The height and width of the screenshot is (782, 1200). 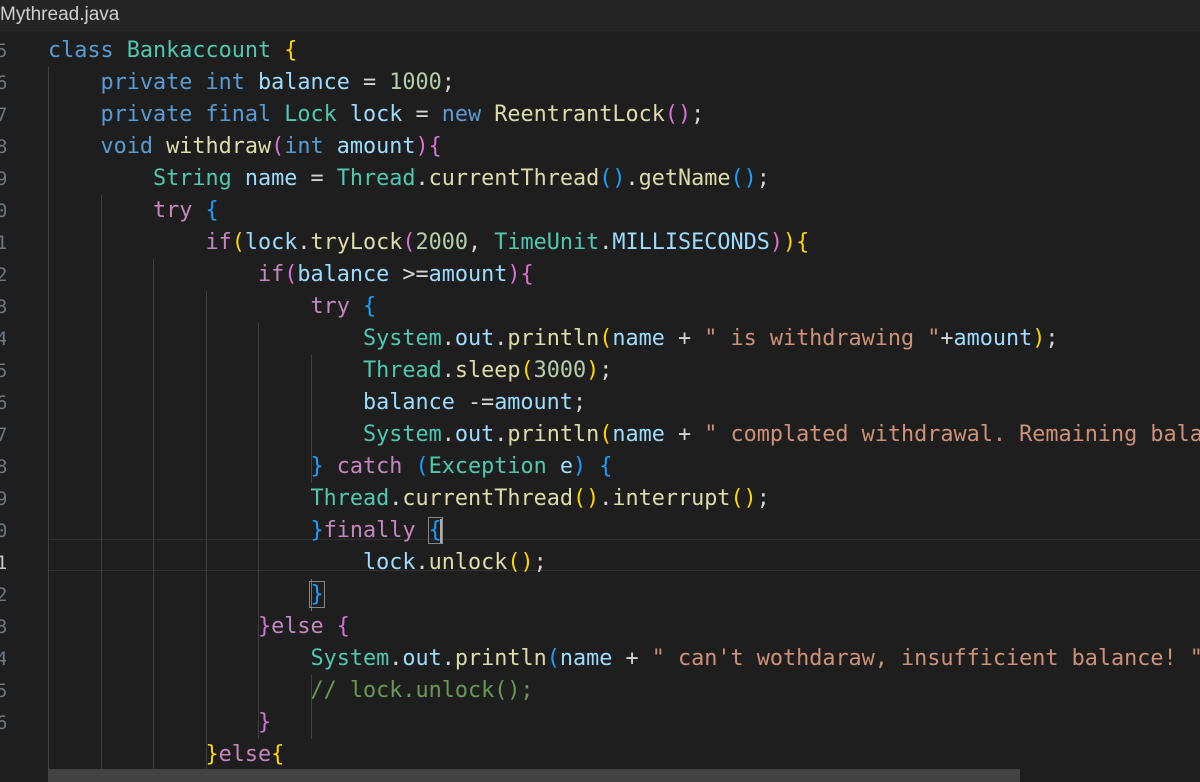 What do you see at coordinates (271, 242) in the screenshot?
I see `code-token: lock` at bounding box center [271, 242].